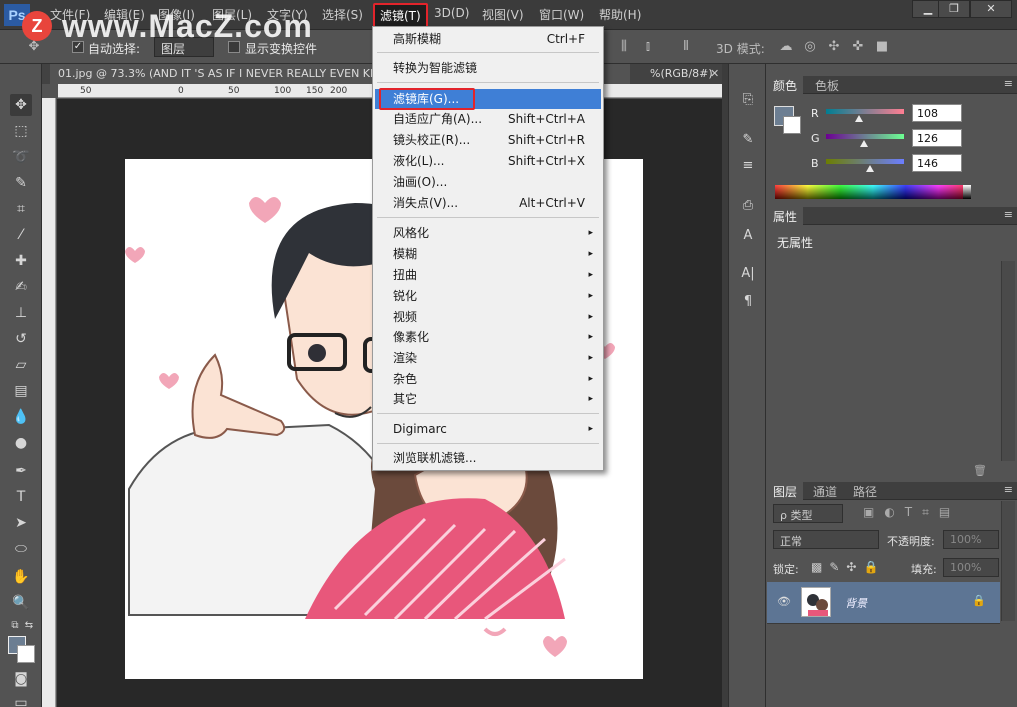 The image size is (1017, 707). I want to click on brush-panel-icon: ✎, so click(748, 140).